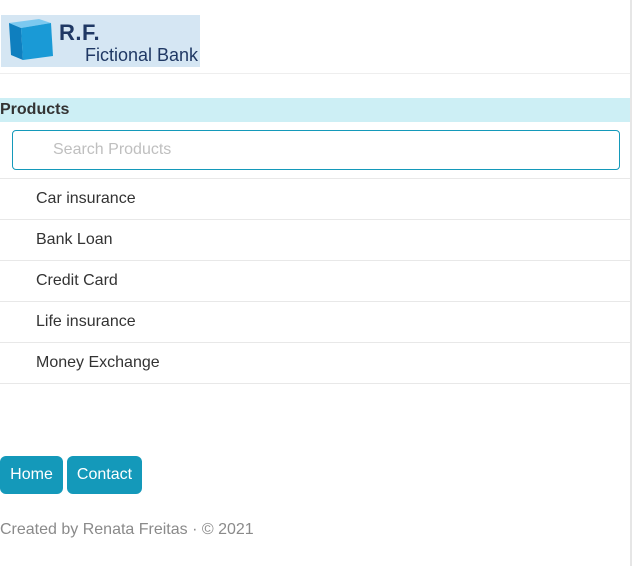 This screenshot has width=632, height=566. What do you see at coordinates (77, 280) in the screenshot?
I see `product-item-label: Credit Card` at bounding box center [77, 280].